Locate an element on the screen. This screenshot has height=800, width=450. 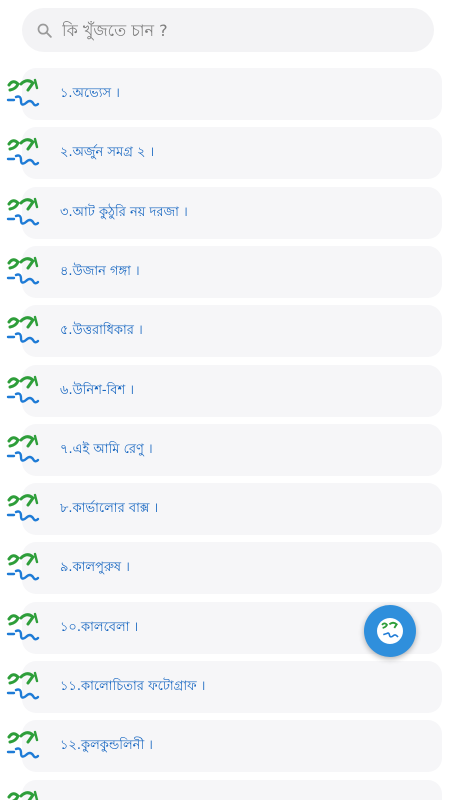
search-icon is located at coordinates (44, 30).